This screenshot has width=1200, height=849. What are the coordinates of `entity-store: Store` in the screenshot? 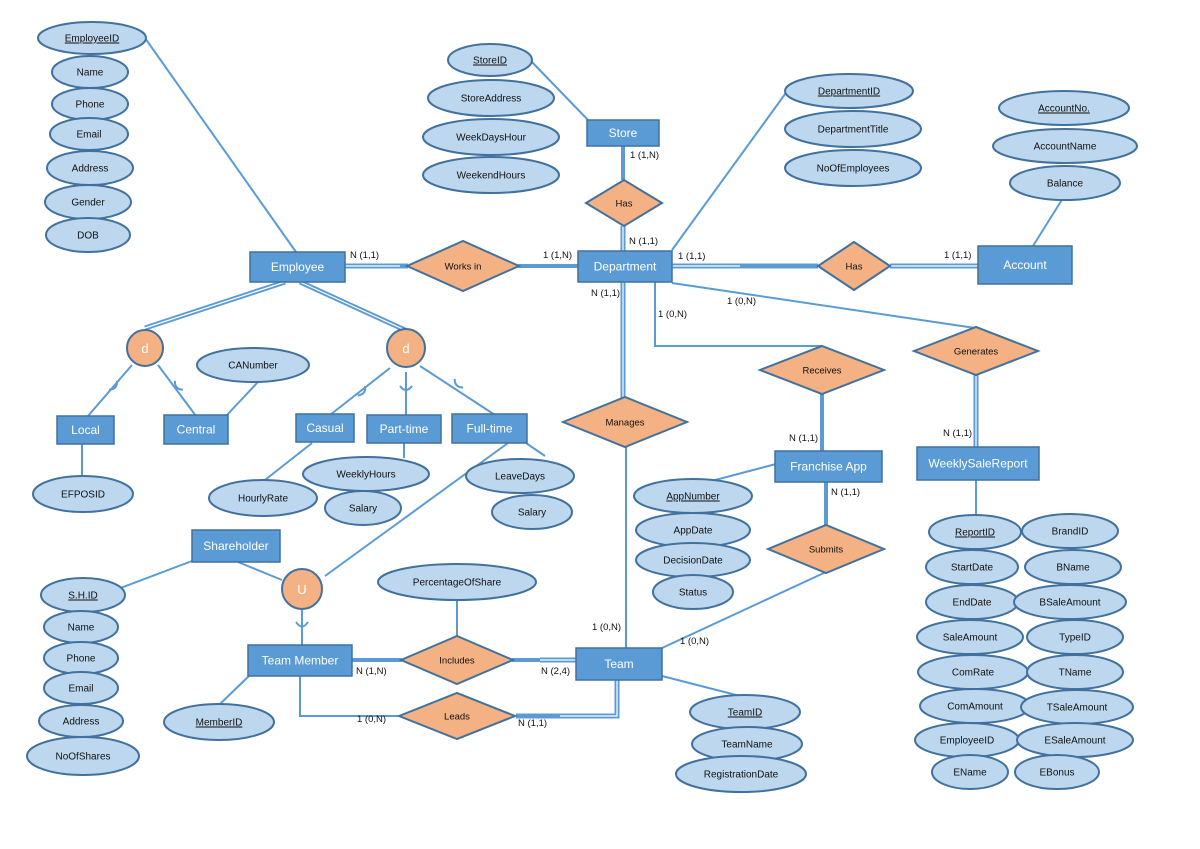 It's located at (623, 133).